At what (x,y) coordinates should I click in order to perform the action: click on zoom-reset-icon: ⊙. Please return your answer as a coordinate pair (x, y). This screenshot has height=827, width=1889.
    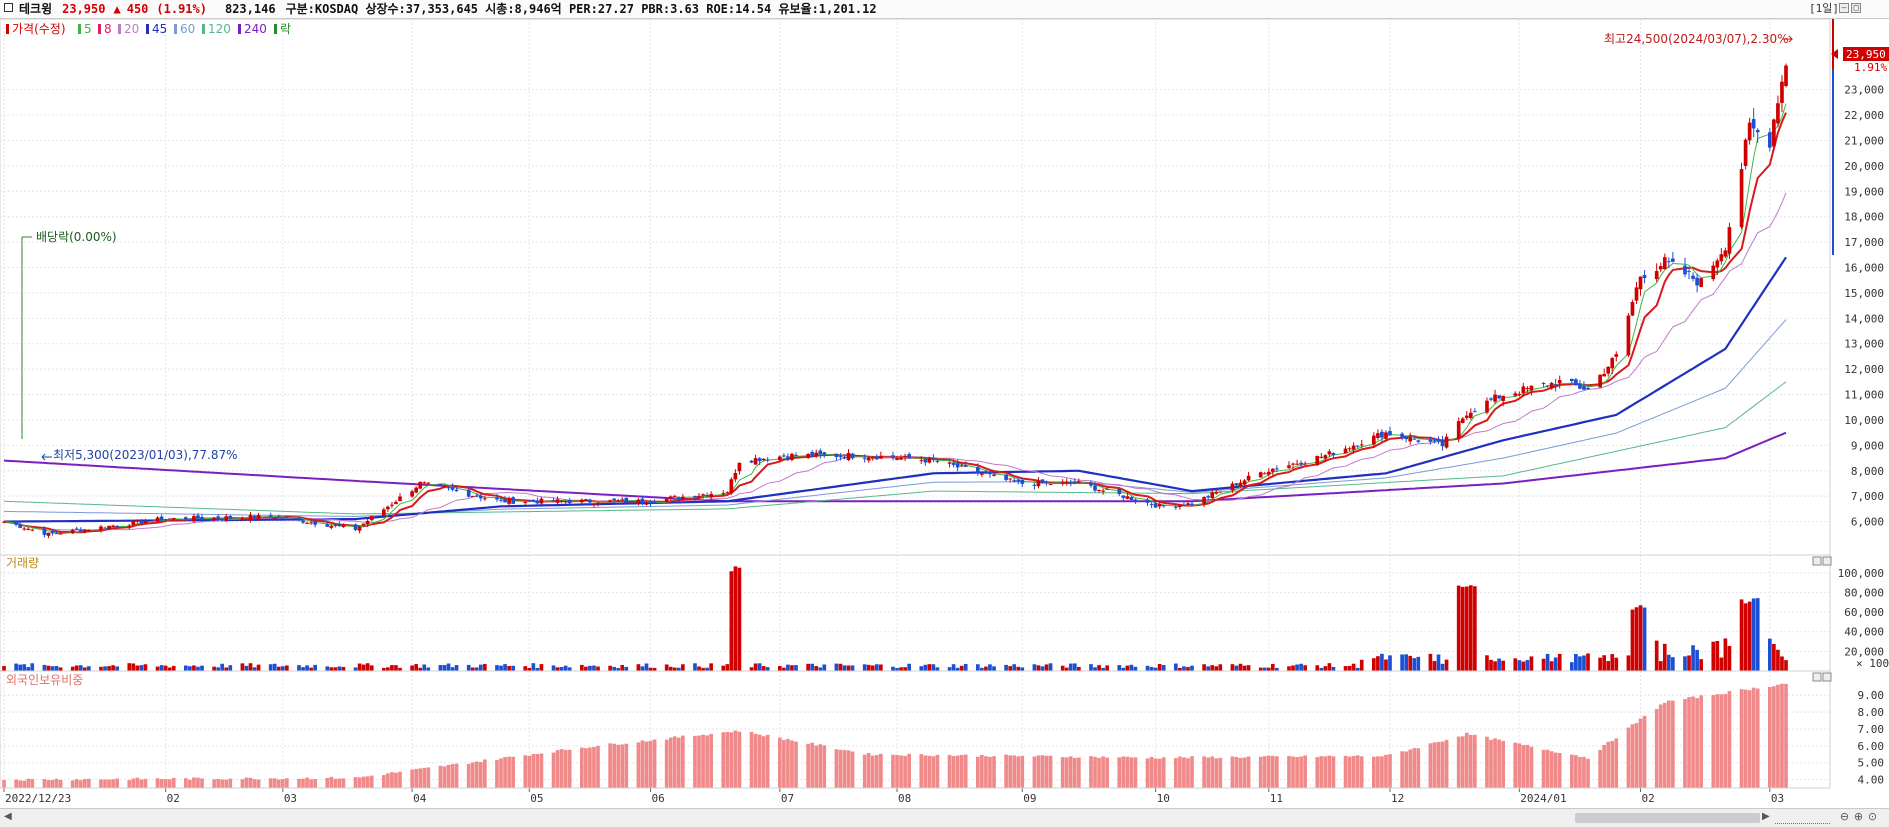
    Looking at the image, I should click on (1872, 816).